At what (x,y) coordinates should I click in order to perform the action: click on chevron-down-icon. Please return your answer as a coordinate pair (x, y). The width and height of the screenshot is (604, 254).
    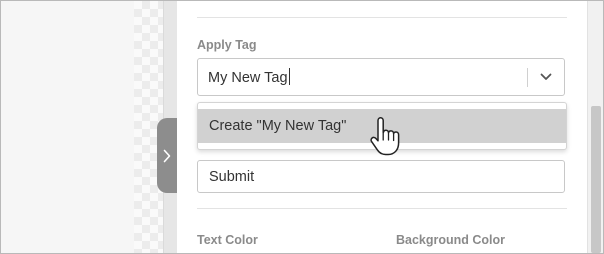
    Looking at the image, I should click on (546, 76).